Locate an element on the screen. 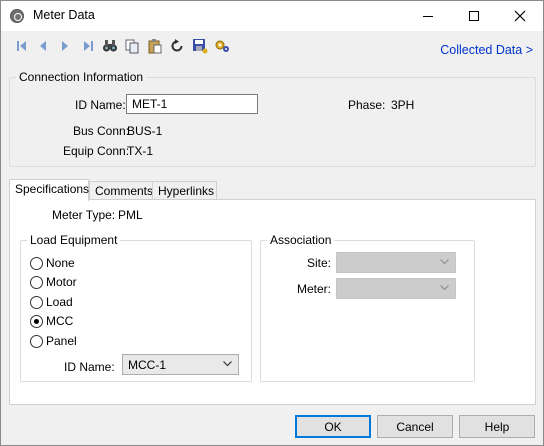 Image resolution: width=544 pixels, height=446 pixels. tab-specifications: Specifications is located at coordinates (49, 190).